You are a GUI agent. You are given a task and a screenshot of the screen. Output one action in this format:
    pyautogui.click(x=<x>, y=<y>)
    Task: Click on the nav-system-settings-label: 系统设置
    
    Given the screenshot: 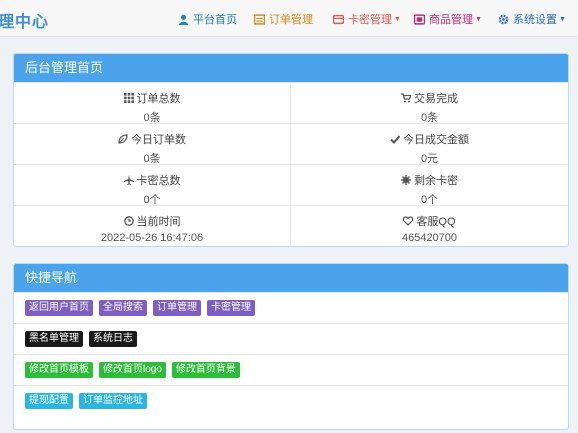 What is the action you would take?
    pyautogui.click(x=535, y=20)
    